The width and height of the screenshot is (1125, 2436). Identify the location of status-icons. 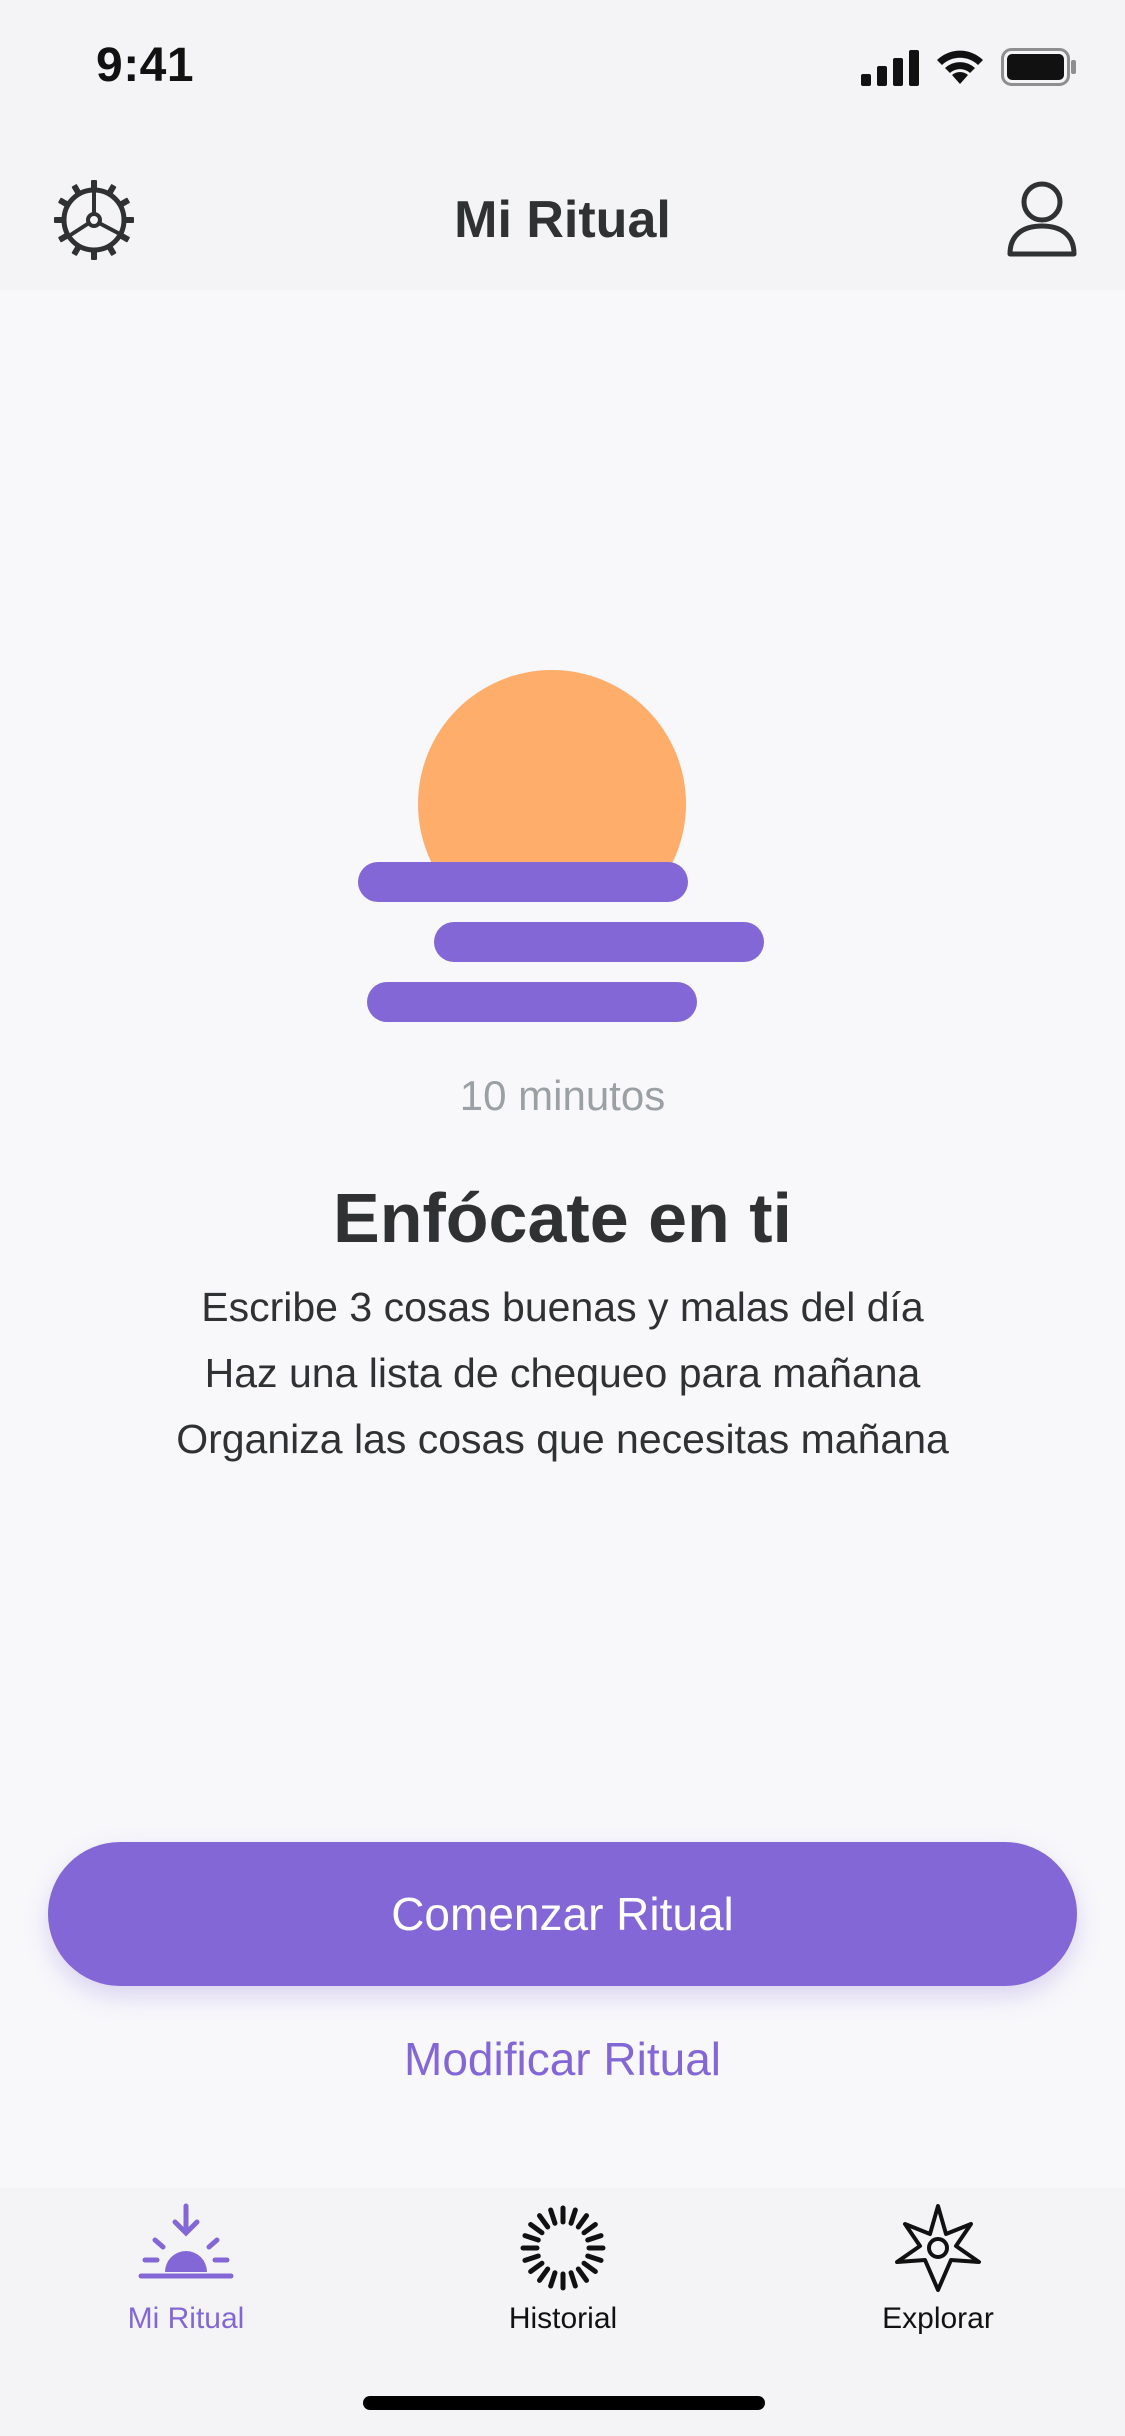
(971, 68).